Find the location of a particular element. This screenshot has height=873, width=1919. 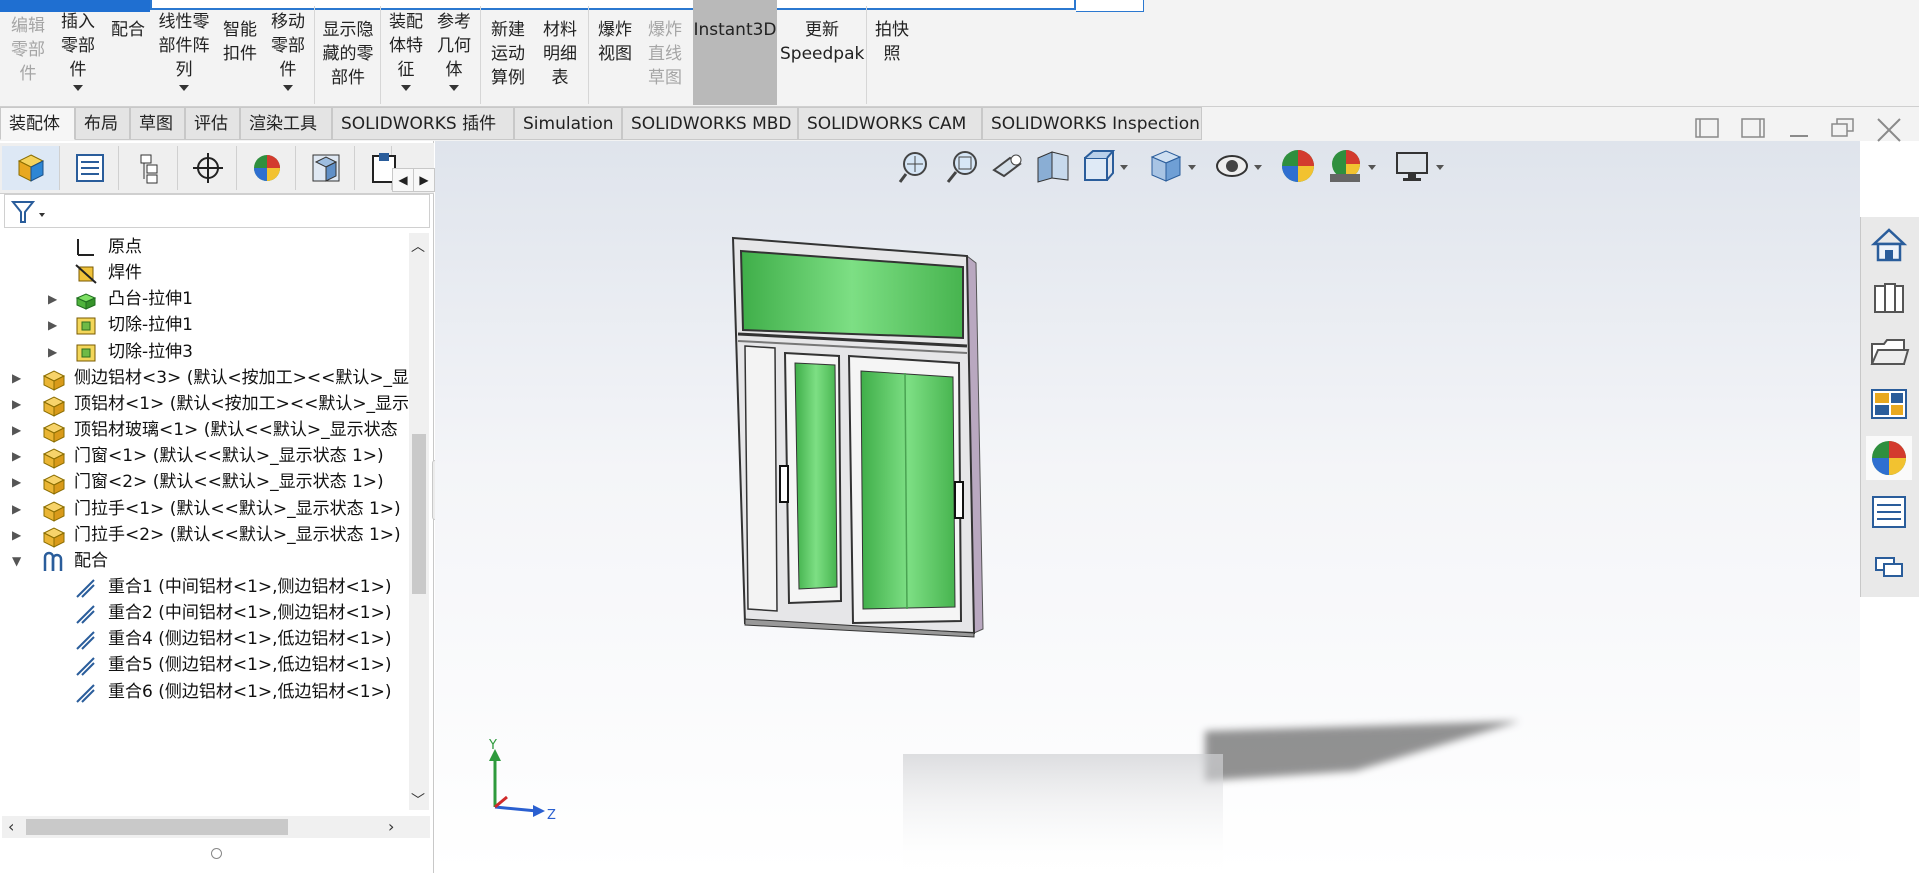

section-view-icon is located at coordinates (1053, 167).